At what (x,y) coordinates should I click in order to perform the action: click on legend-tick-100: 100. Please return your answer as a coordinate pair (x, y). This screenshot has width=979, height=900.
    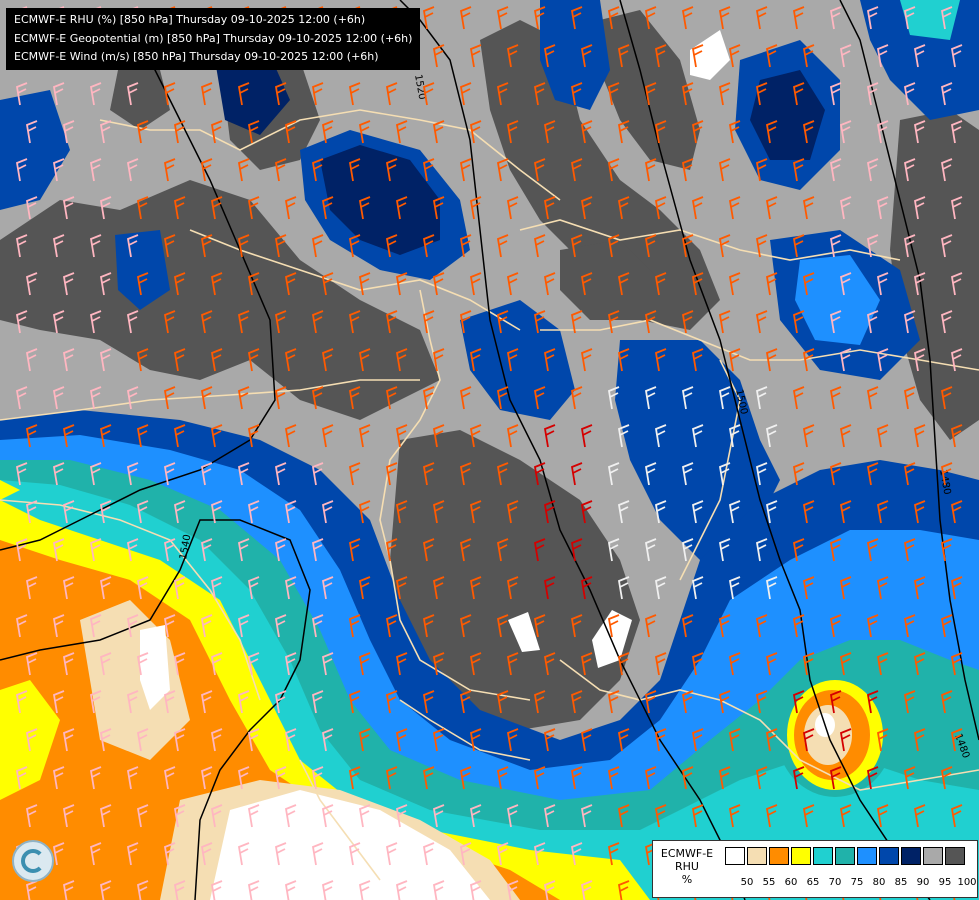
    Looking at the image, I should click on (967, 882).